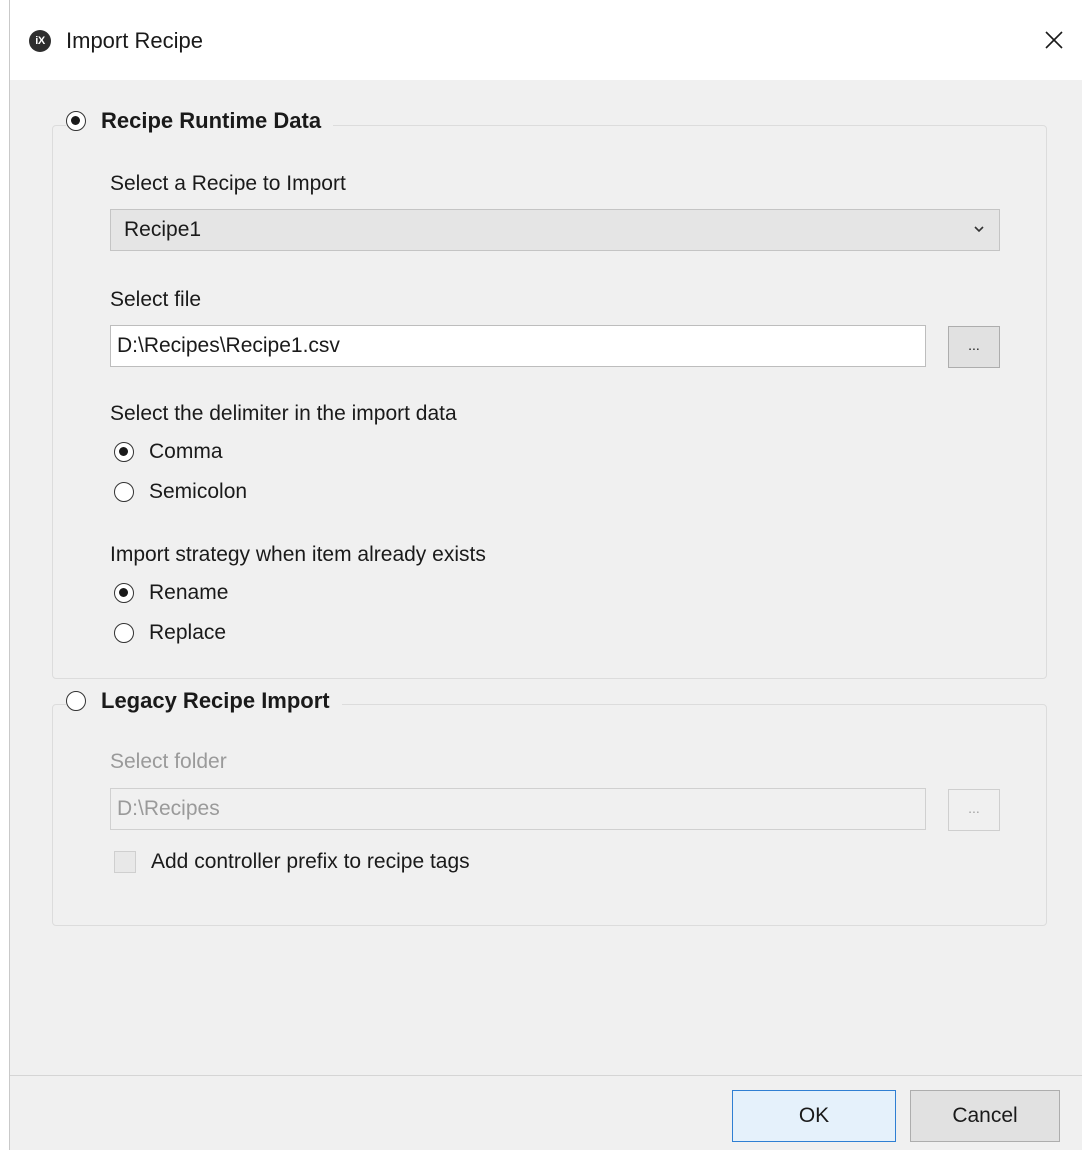  What do you see at coordinates (310, 861) in the screenshot?
I see `controller-prefix-label: Add controller prefix to recipe tags` at bounding box center [310, 861].